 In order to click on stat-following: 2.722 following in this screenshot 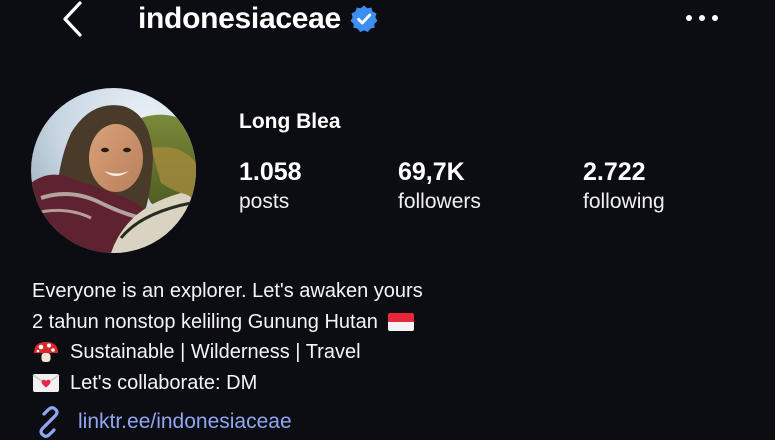, I will do `click(624, 186)`.